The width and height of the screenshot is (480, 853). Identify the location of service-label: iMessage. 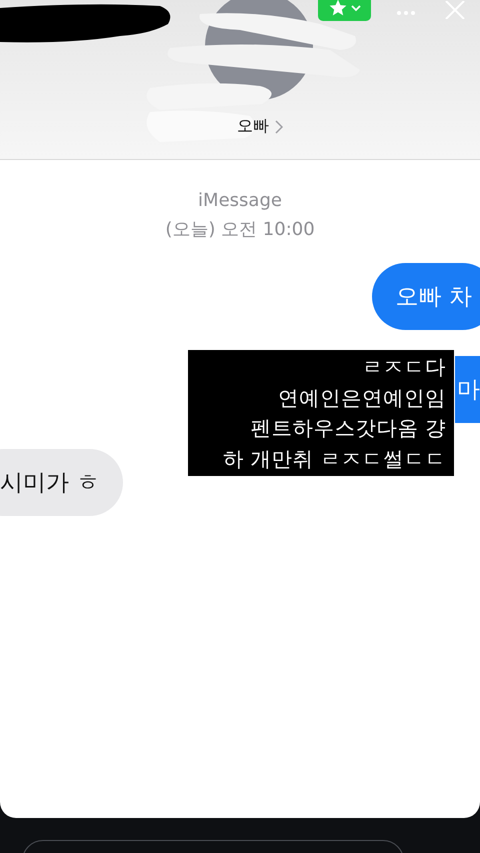
(240, 200).